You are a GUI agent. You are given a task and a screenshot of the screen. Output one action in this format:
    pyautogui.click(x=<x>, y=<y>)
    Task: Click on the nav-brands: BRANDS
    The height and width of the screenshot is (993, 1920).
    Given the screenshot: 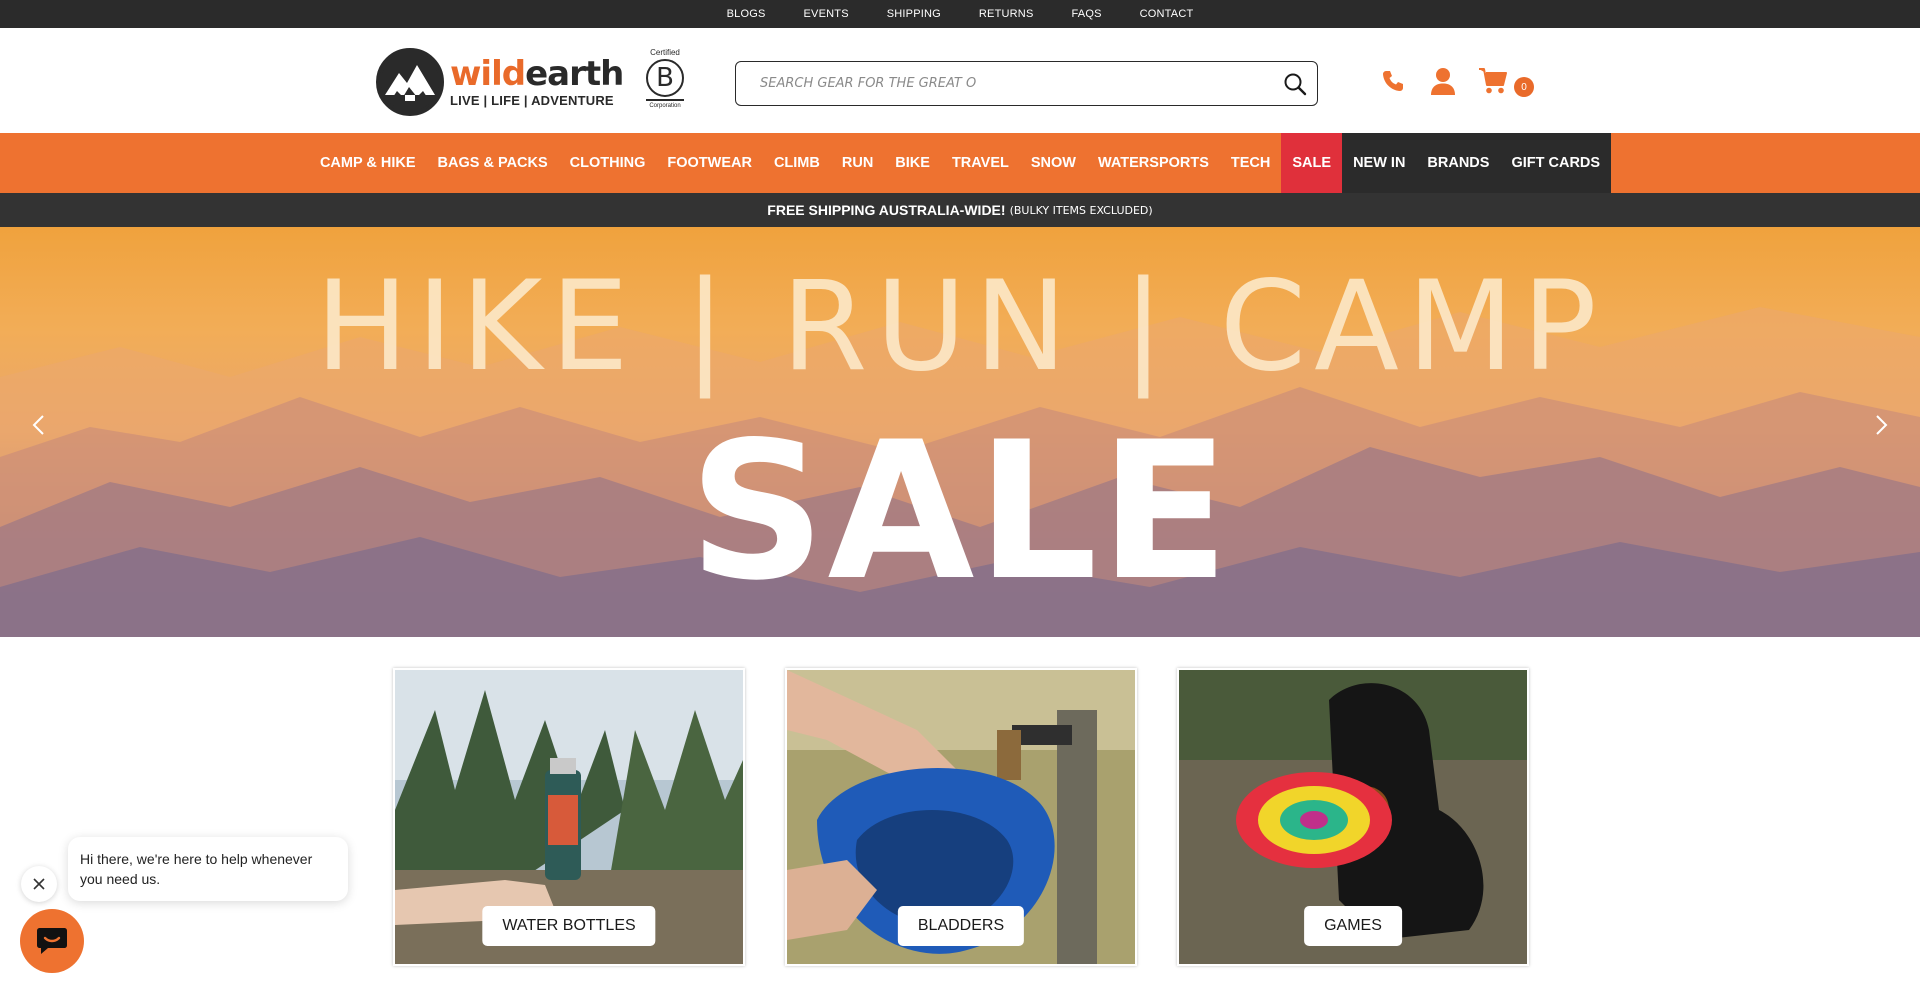 What is the action you would take?
    pyautogui.click(x=1458, y=163)
    